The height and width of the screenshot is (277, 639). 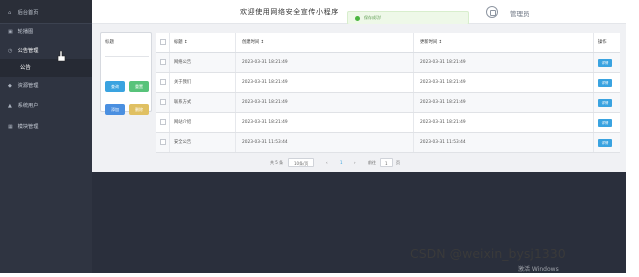 What do you see at coordinates (203, 122) in the screenshot?
I see `row-title: 网站介绍` at bounding box center [203, 122].